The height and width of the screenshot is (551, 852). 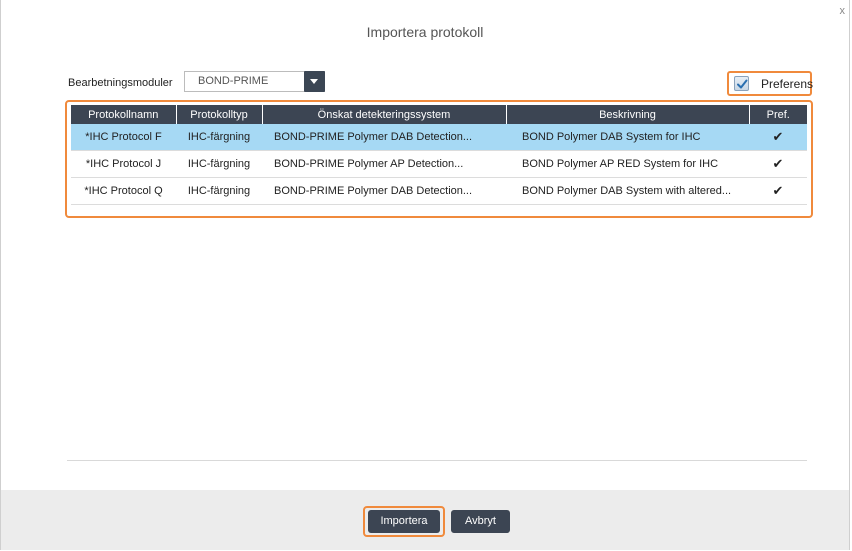 What do you see at coordinates (218, 114) in the screenshot?
I see `column-header-type: Protokolltyp` at bounding box center [218, 114].